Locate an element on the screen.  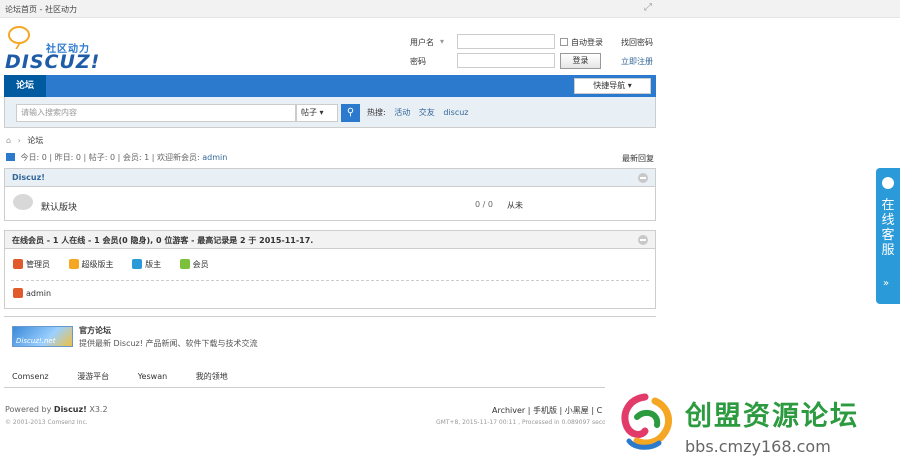
powered-text: Powered by is located at coordinates (28, 409).